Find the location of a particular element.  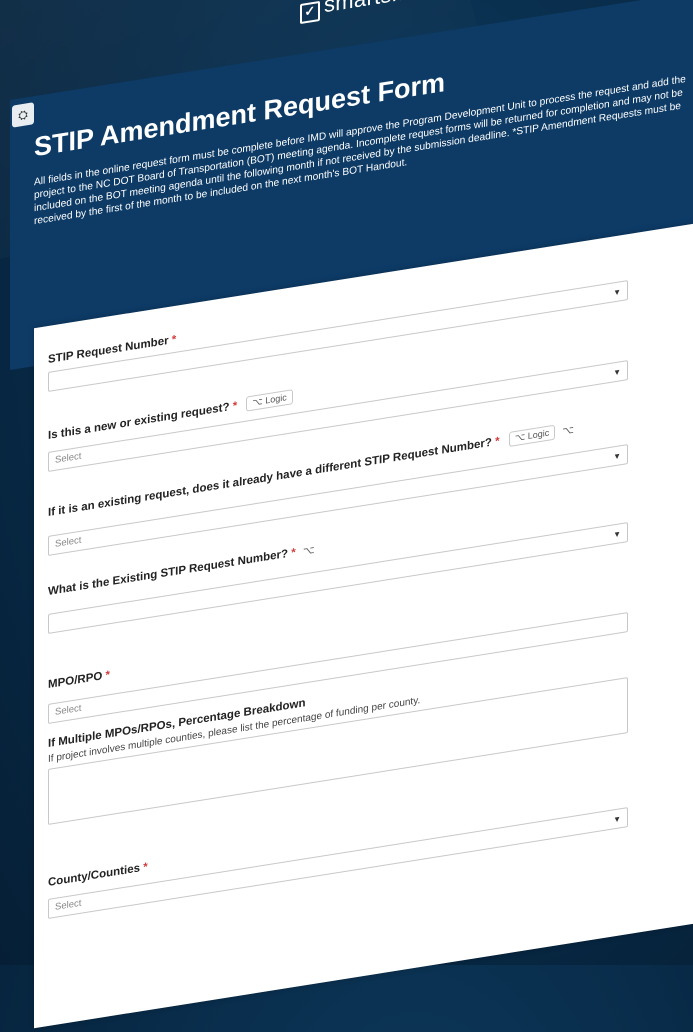

smartsheet-logo: ✓smartsheet is located at coordinates (368, 12).